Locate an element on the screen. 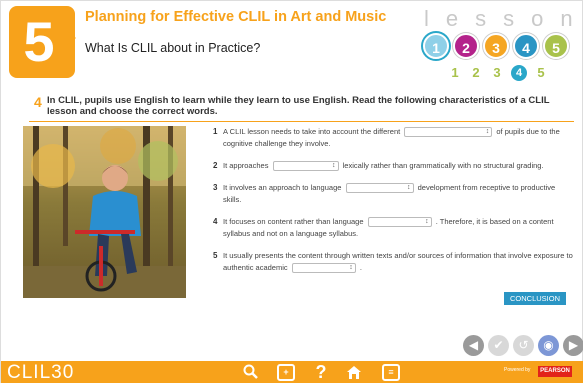  instruction-divider is located at coordinates (301, 121).